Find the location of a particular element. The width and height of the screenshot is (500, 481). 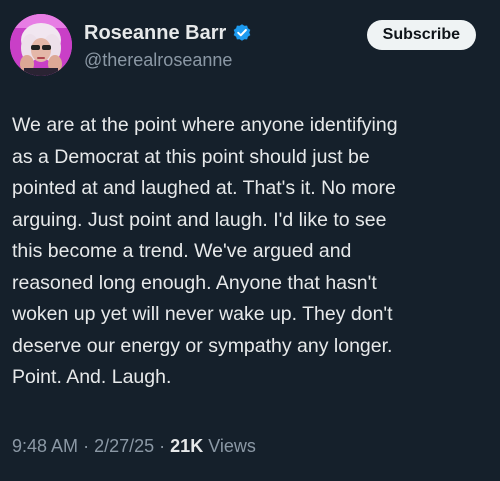

post-header: Roseanne Barr @therealroseanne Subscribe is located at coordinates (250, 44).